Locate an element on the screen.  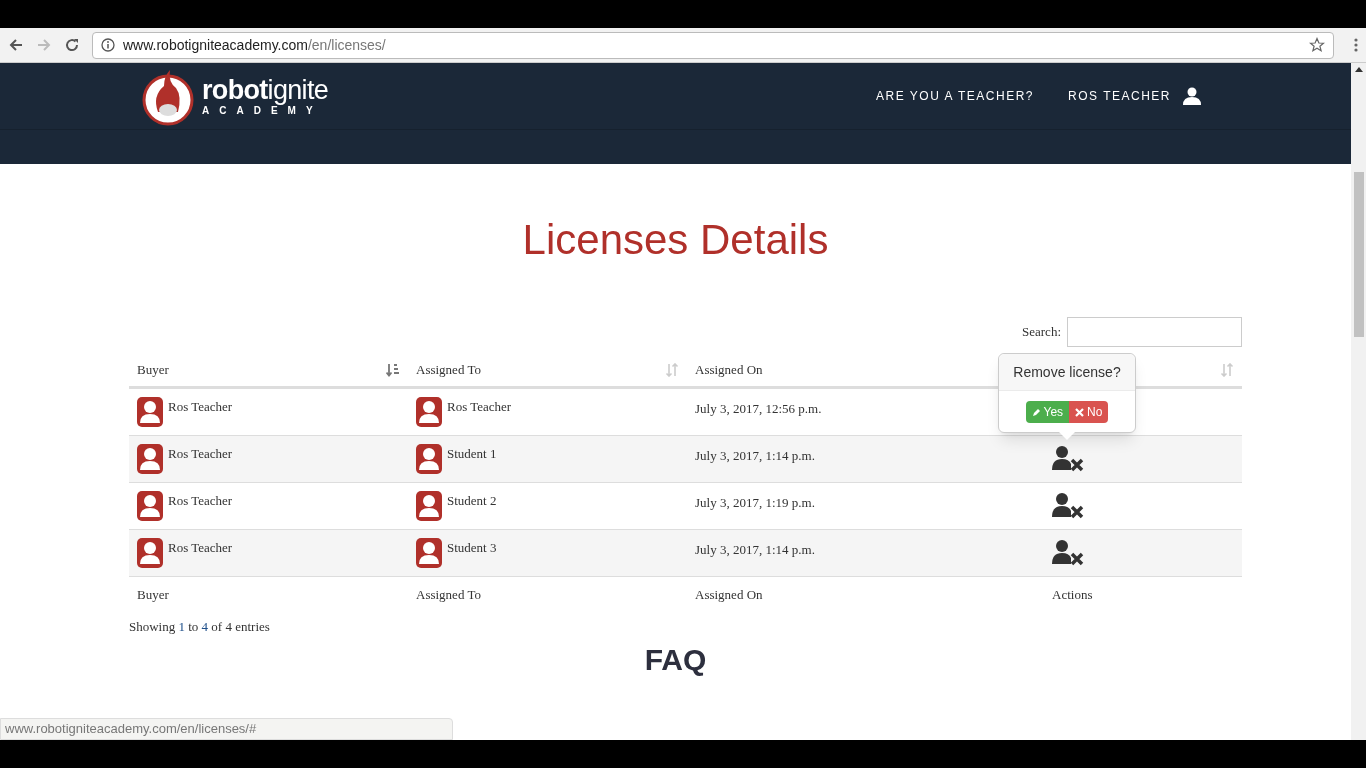
faq-heading: FAQ is located at coordinates (675, 659).